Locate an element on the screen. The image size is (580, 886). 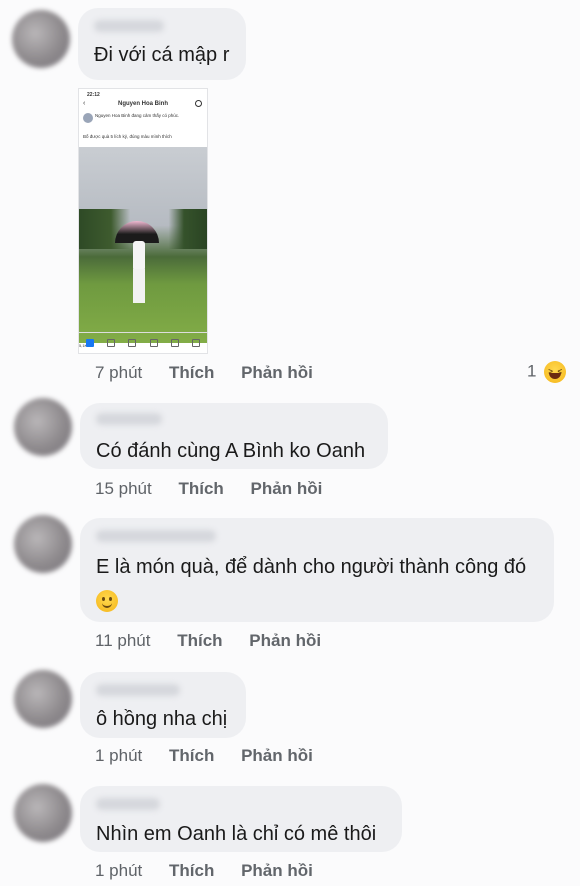
comment-time: 15 phút is located at coordinates (123, 488).